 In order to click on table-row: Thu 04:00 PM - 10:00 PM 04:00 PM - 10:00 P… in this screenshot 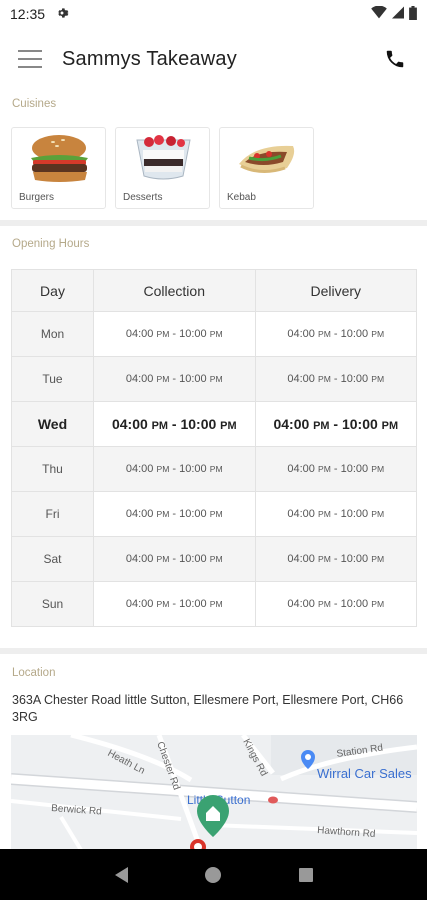, I will do `click(214, 469)`.